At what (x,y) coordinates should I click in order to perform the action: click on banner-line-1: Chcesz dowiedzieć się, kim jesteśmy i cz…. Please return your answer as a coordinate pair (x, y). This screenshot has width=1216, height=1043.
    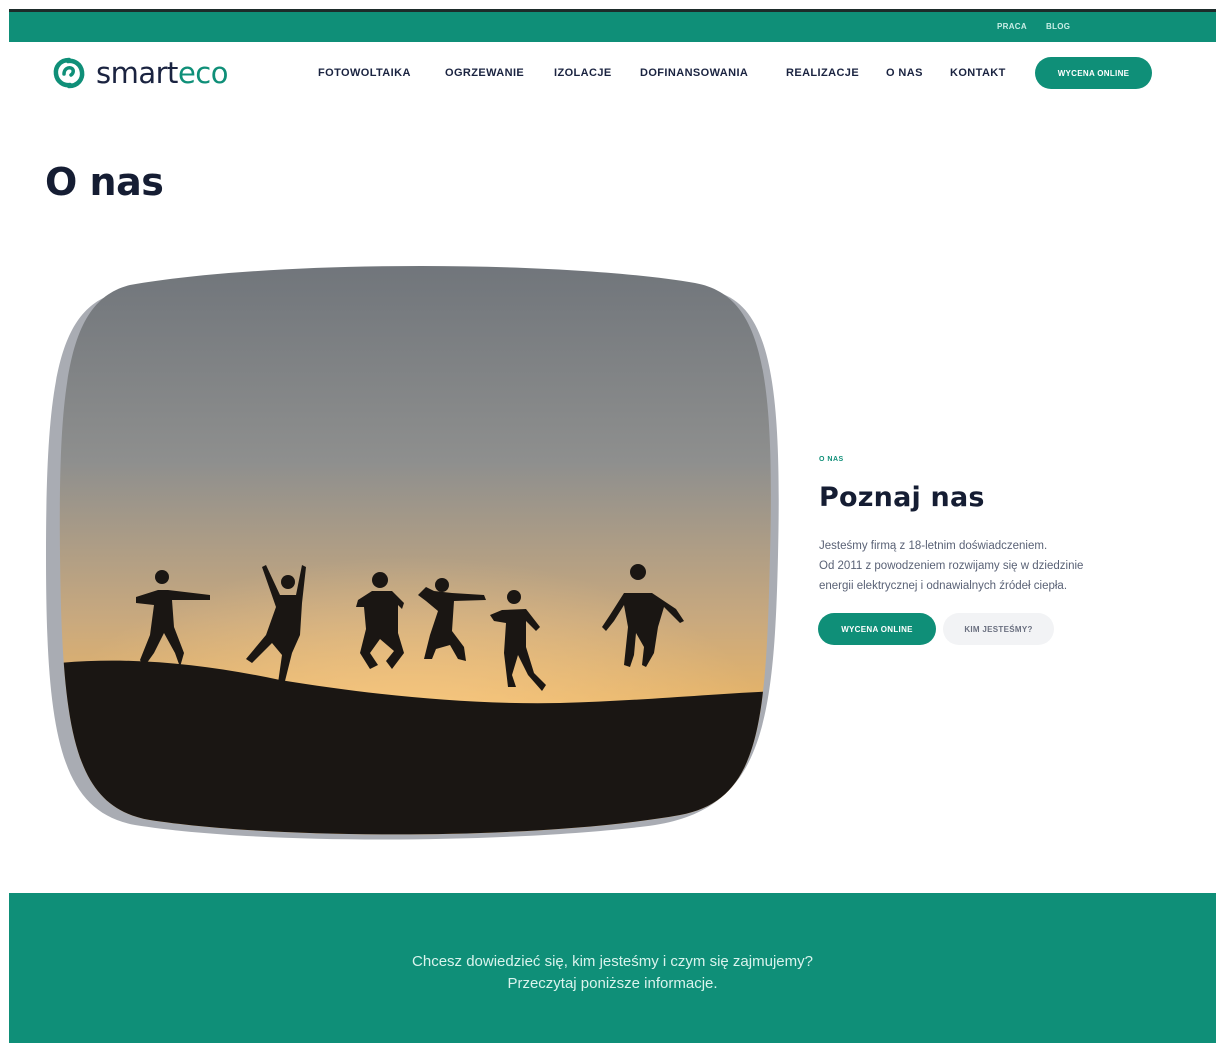
    Looking at the image, I should click on (612, 961).